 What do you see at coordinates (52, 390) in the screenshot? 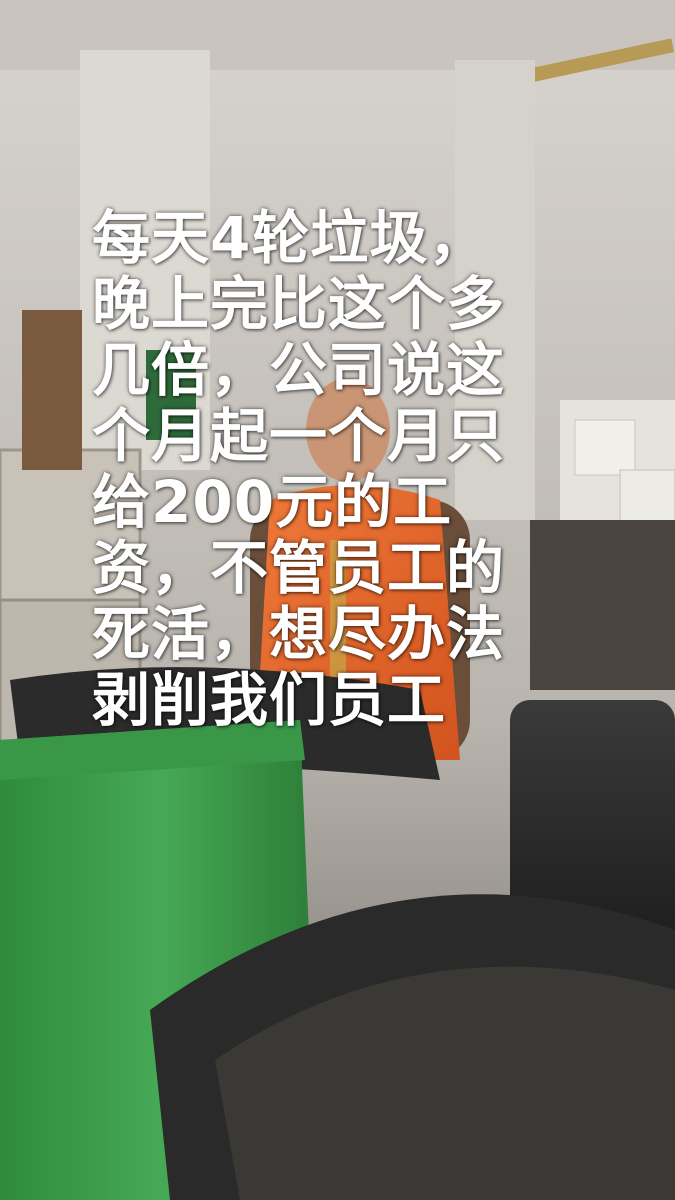
I see `wooden-board` at bounding box center [52, 390].